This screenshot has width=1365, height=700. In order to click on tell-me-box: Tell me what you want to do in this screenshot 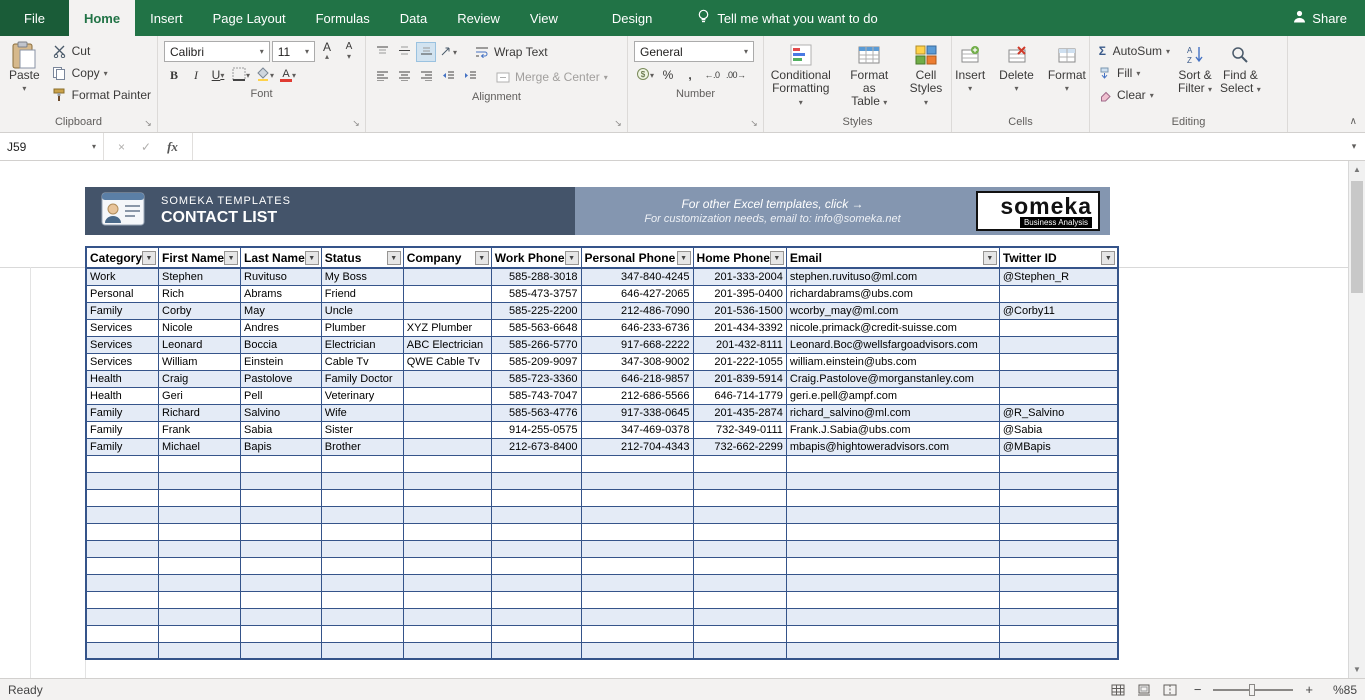, I will do `click(787, 18)`.